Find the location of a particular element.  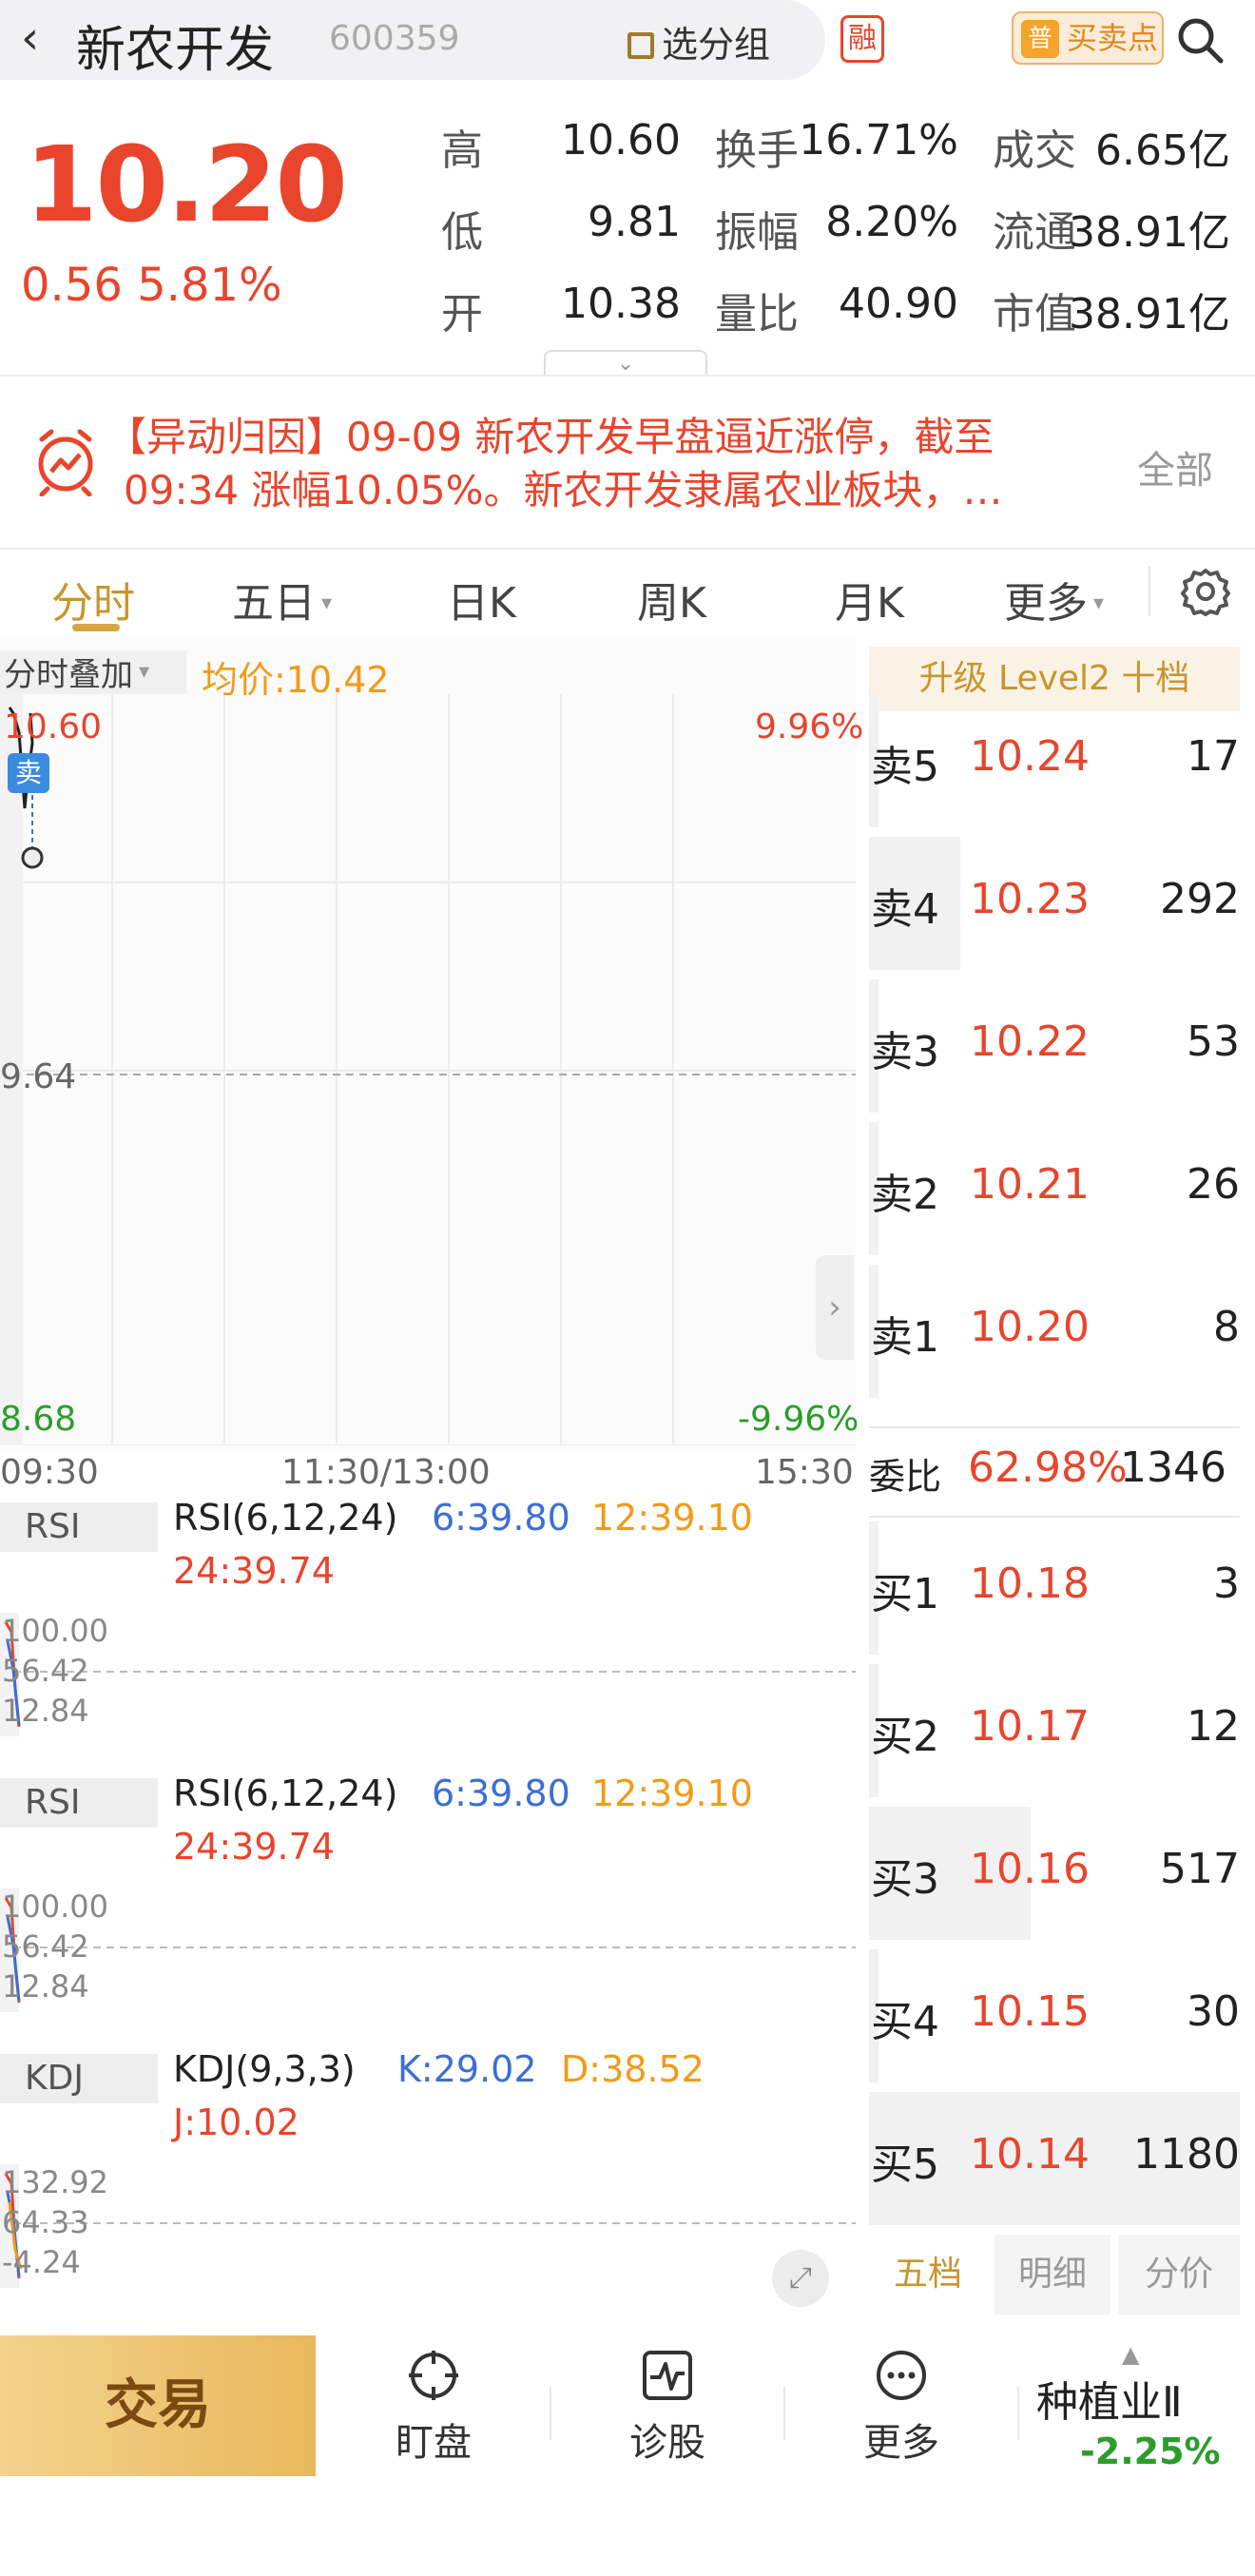

indicator-value-3: J:10.02 is located at coordinates (236, 2122).